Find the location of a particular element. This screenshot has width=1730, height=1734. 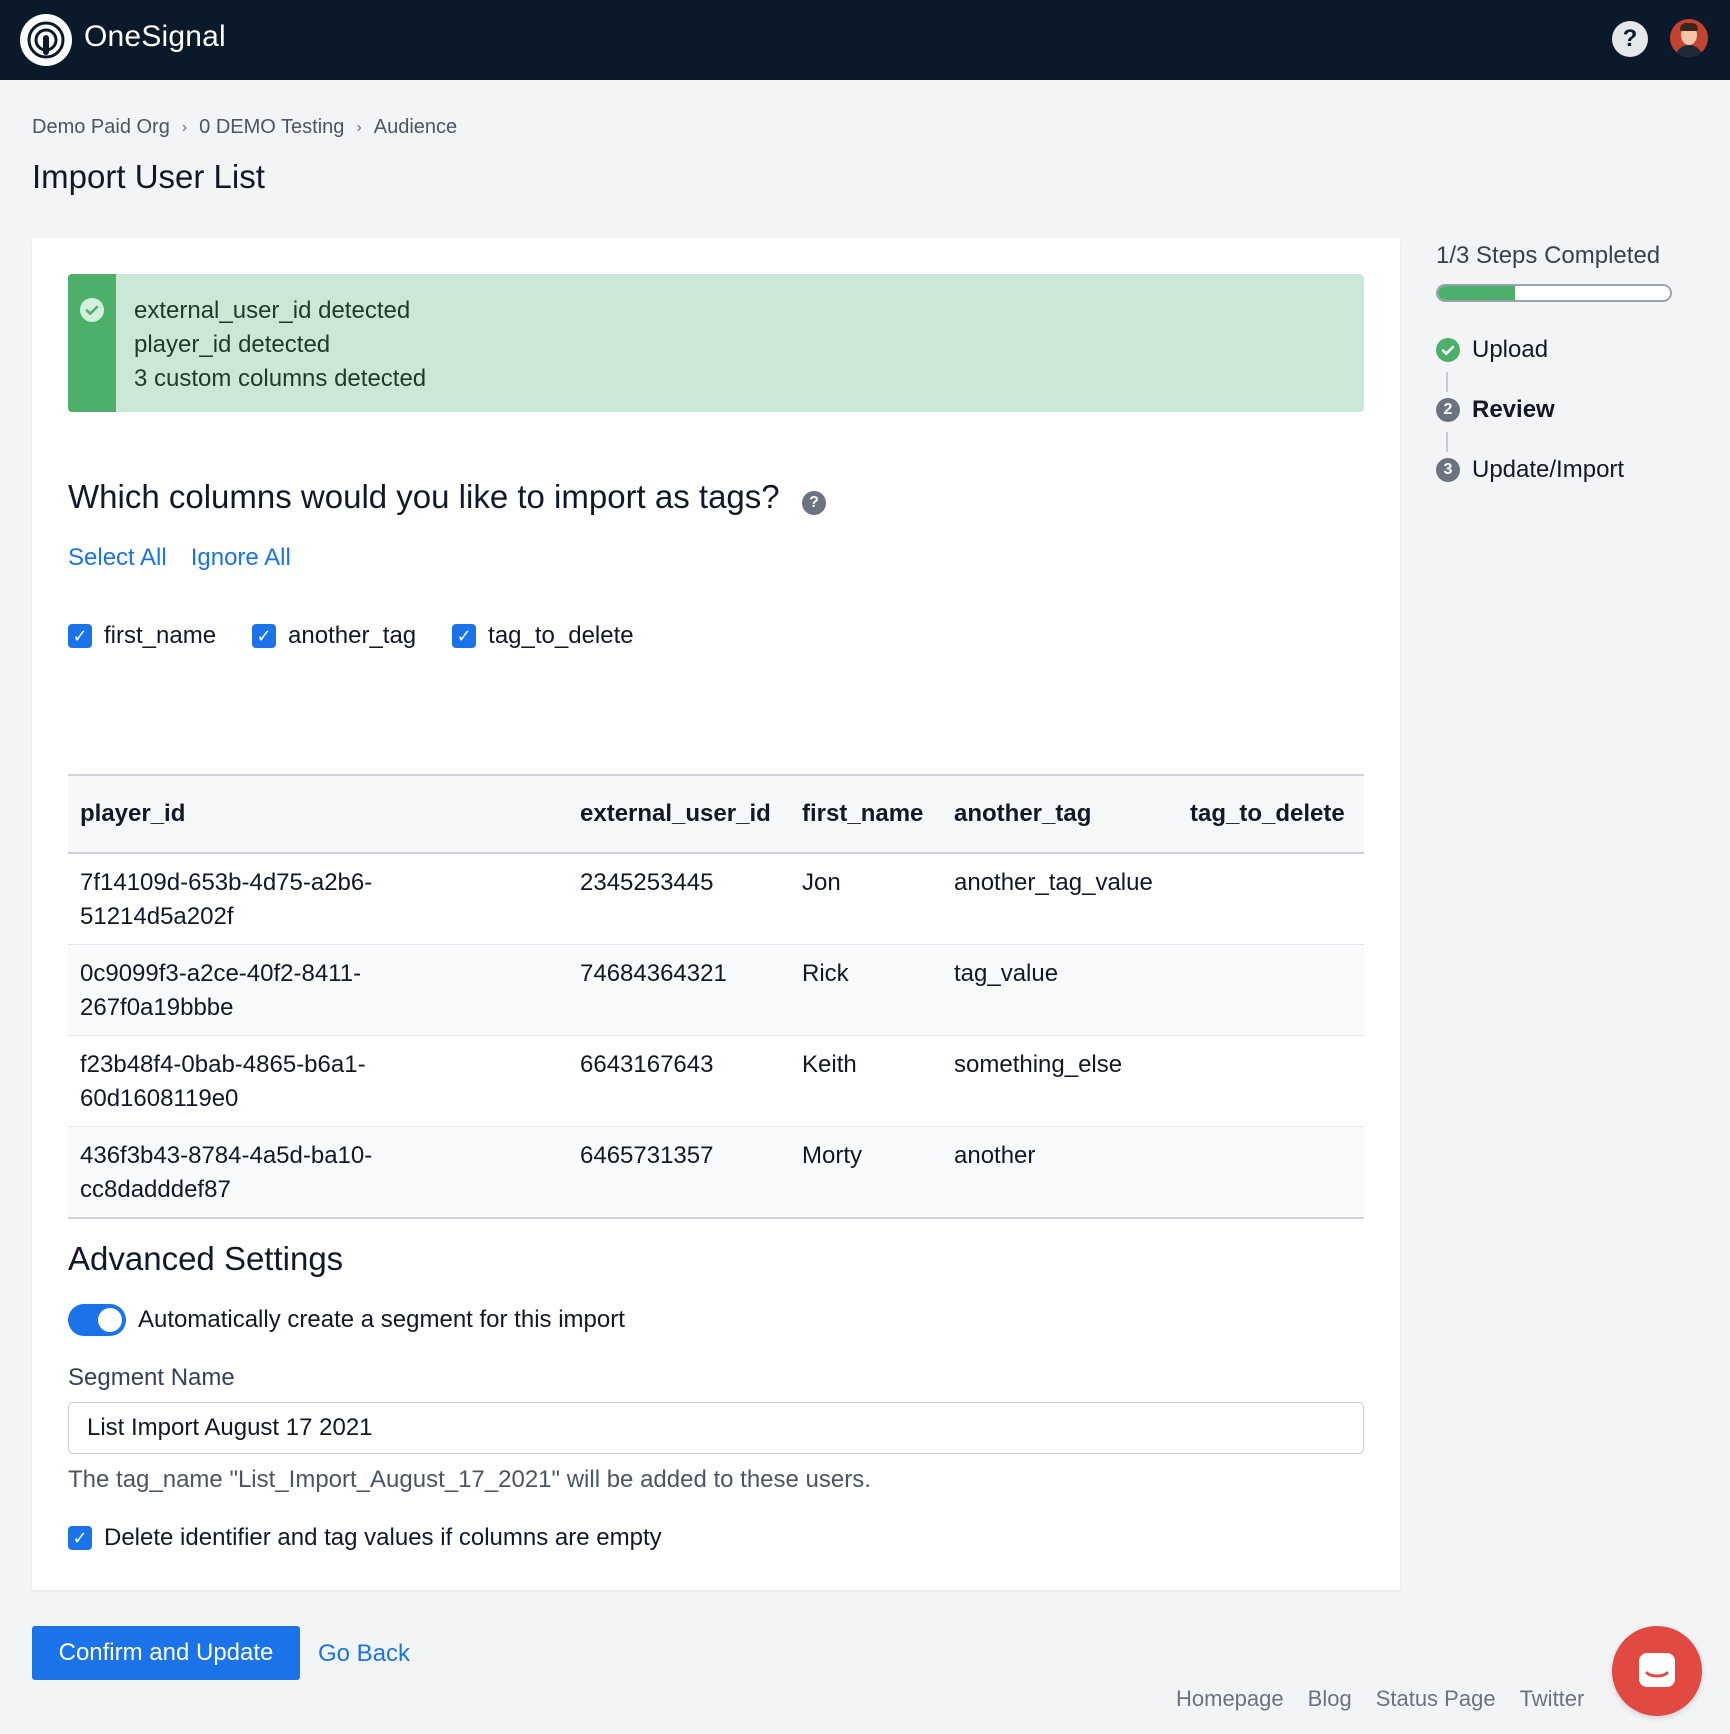

step-number-icon: 3 is located at coordinates (1448, 470).